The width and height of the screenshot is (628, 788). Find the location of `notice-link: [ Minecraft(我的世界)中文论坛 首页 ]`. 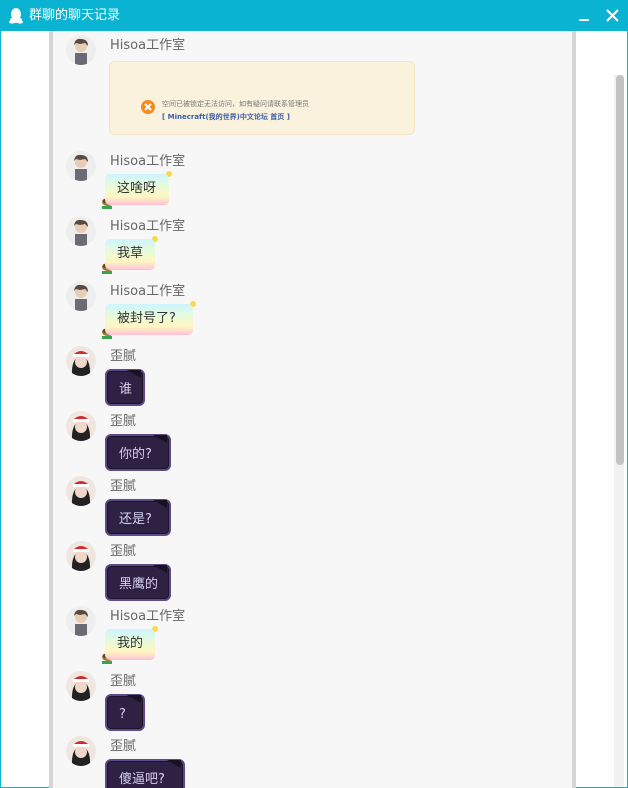

notice-link: [ Minecraft(我的世界)中文论坛 首页 ] is located at coordinates (226, 117).